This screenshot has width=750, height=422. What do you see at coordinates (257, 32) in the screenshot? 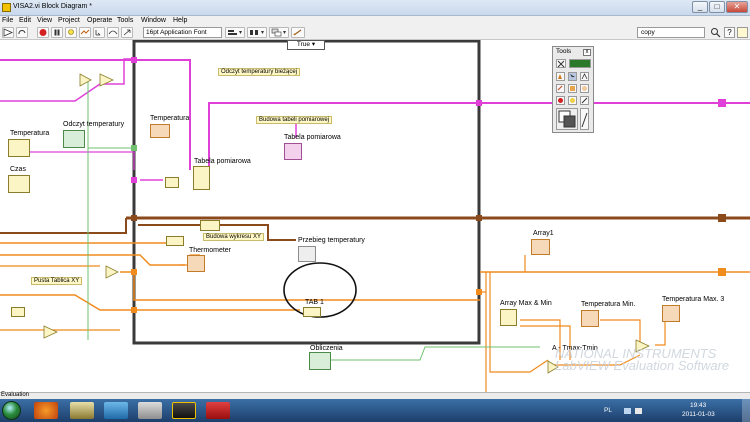
I see `distribute-objects-icon` at bounding box center [257, 32].